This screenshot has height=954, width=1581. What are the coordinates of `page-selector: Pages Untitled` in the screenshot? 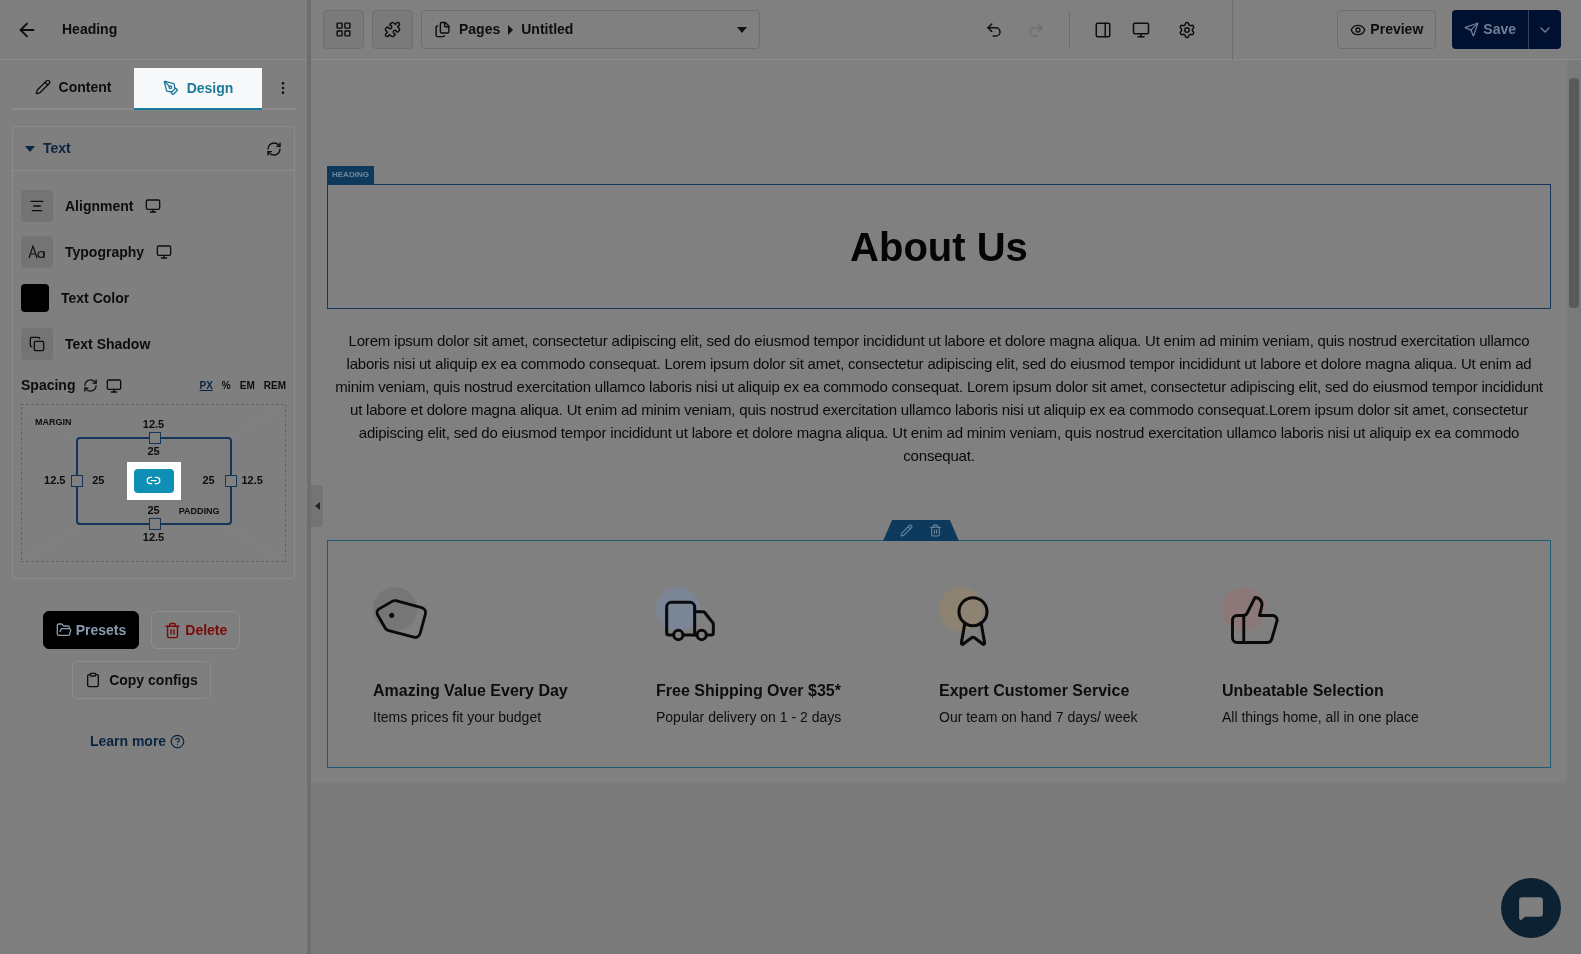 It's located at (590, 29).